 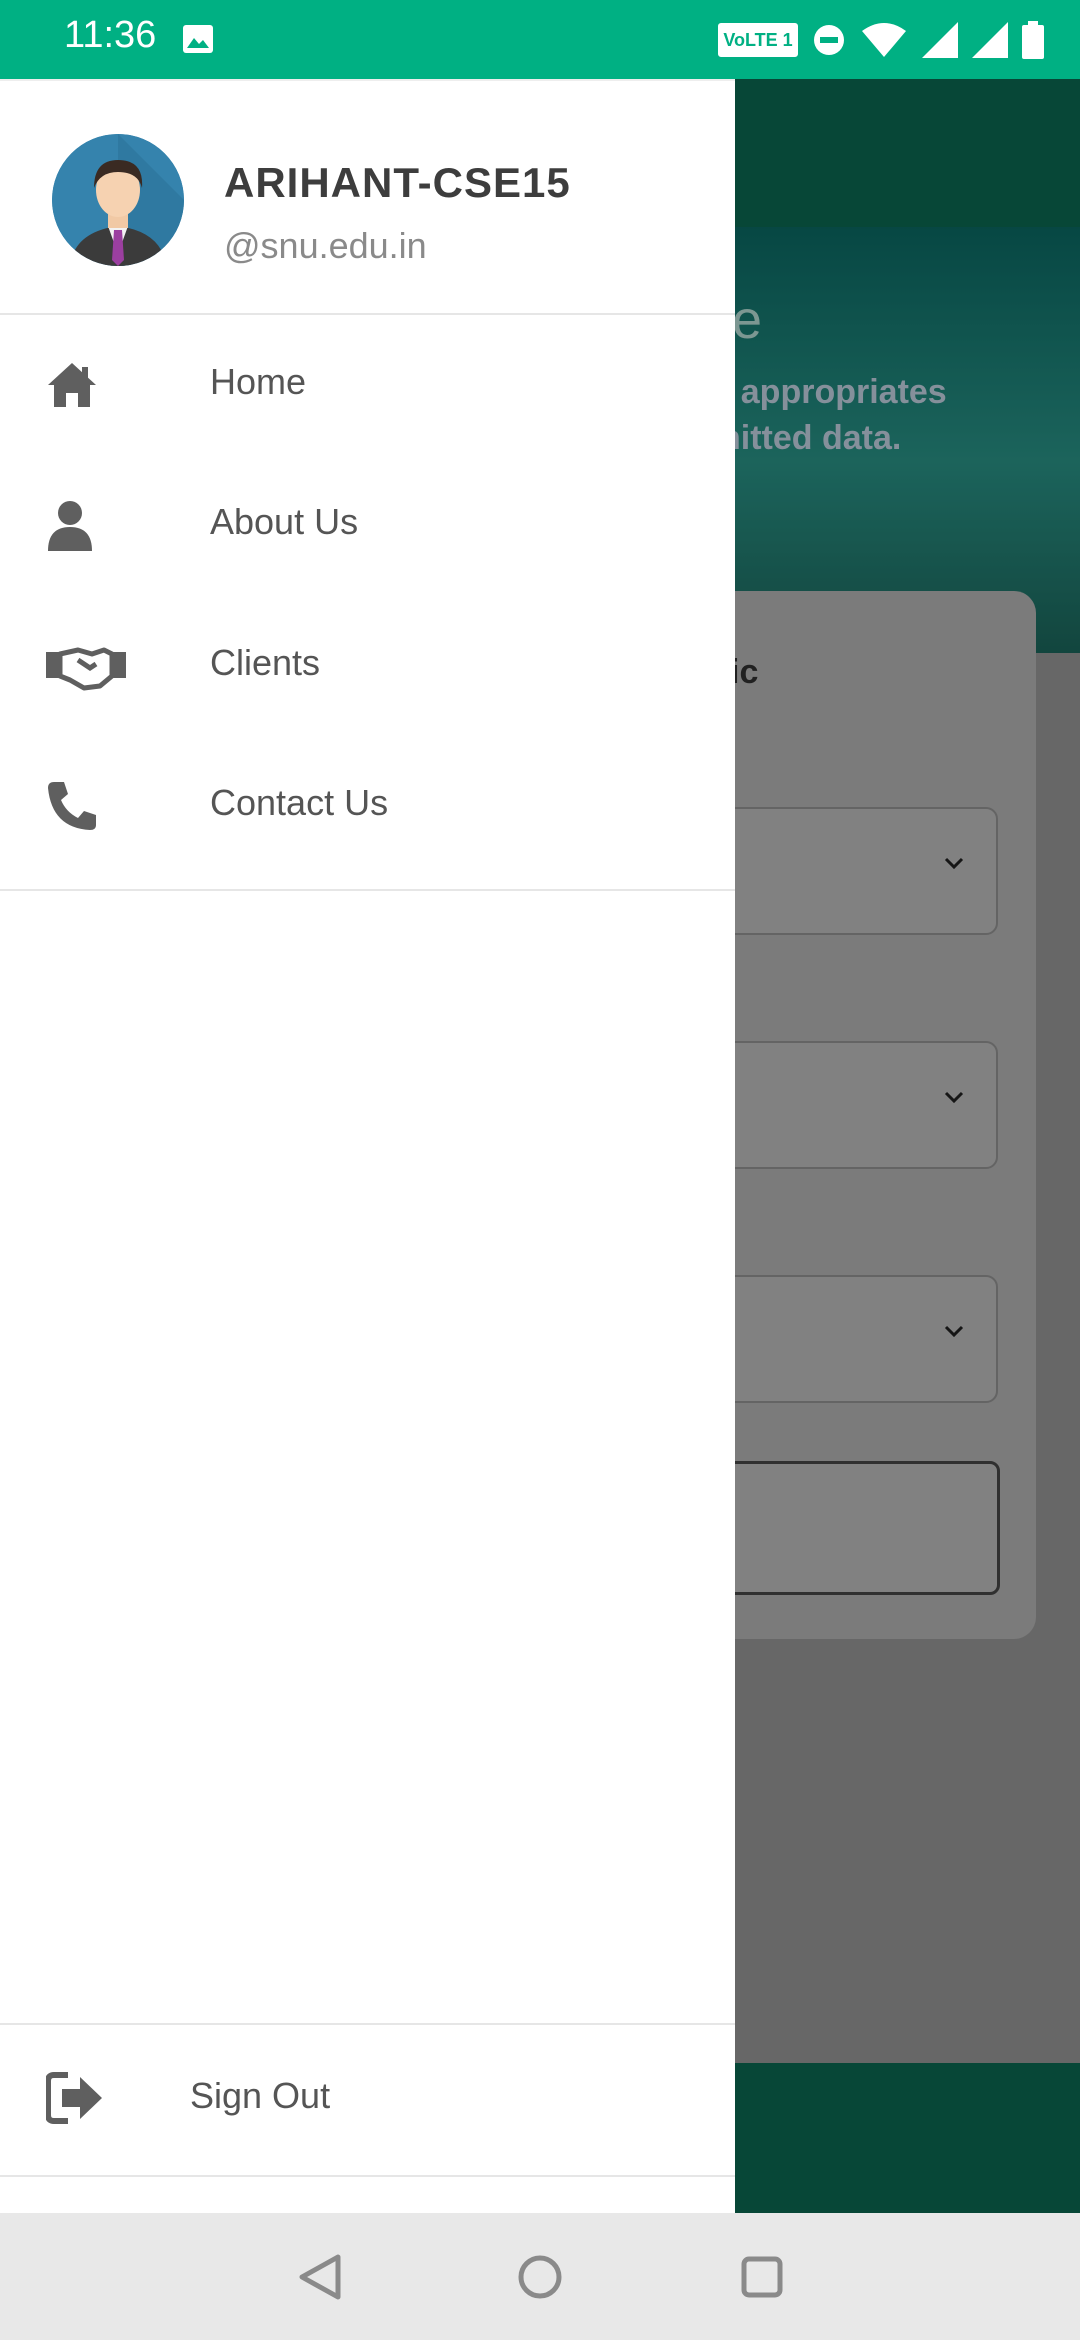 I want to click on sign-out-button: Sign Out, so click(x=367, y=2100).